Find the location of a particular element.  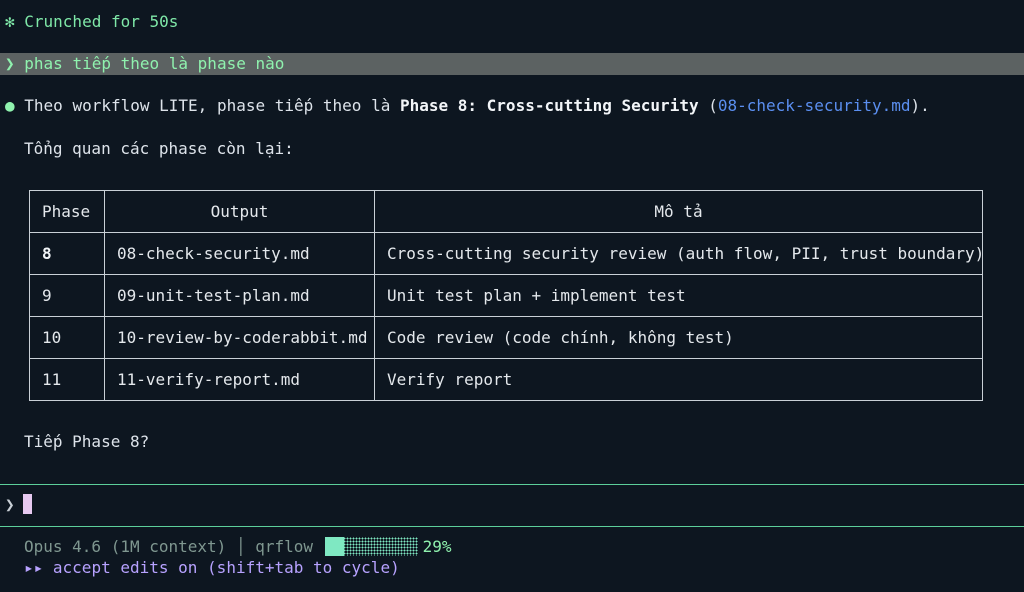

description-cell: Code review (code chính, không test) is located at coordinates (678, 337).